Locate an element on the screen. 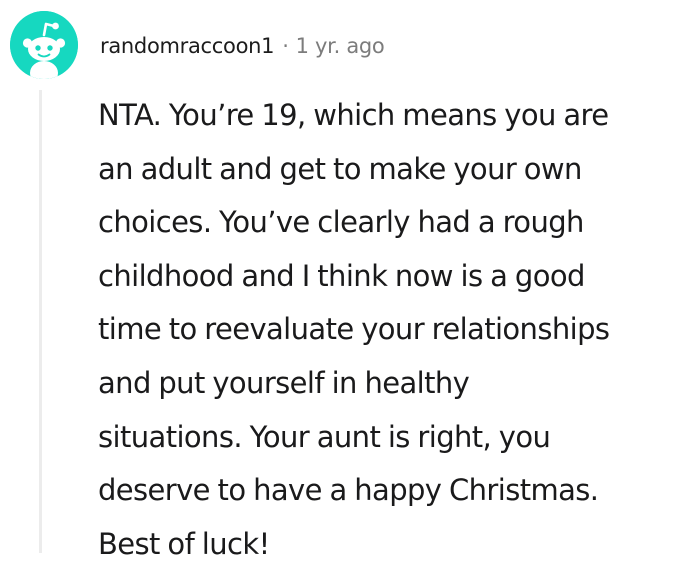 This screenshot has height=571, width=700. comment-header: randomraccoon1 · 1 yr. ago is located at coordinates (242, 46).